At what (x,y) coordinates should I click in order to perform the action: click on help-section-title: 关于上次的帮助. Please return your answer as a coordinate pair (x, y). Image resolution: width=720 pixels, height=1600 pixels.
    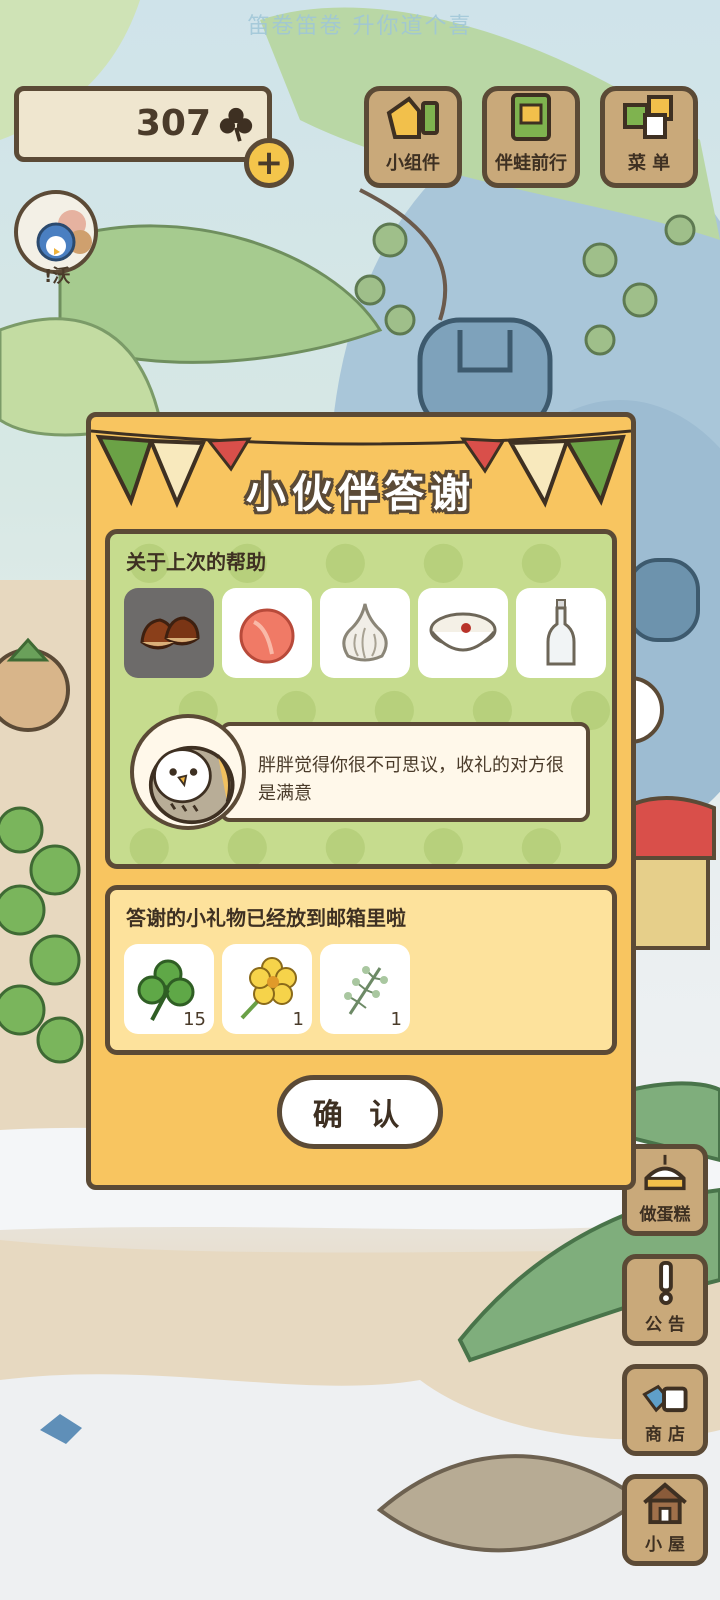
    Looking at the image, I should click on (196, 562).